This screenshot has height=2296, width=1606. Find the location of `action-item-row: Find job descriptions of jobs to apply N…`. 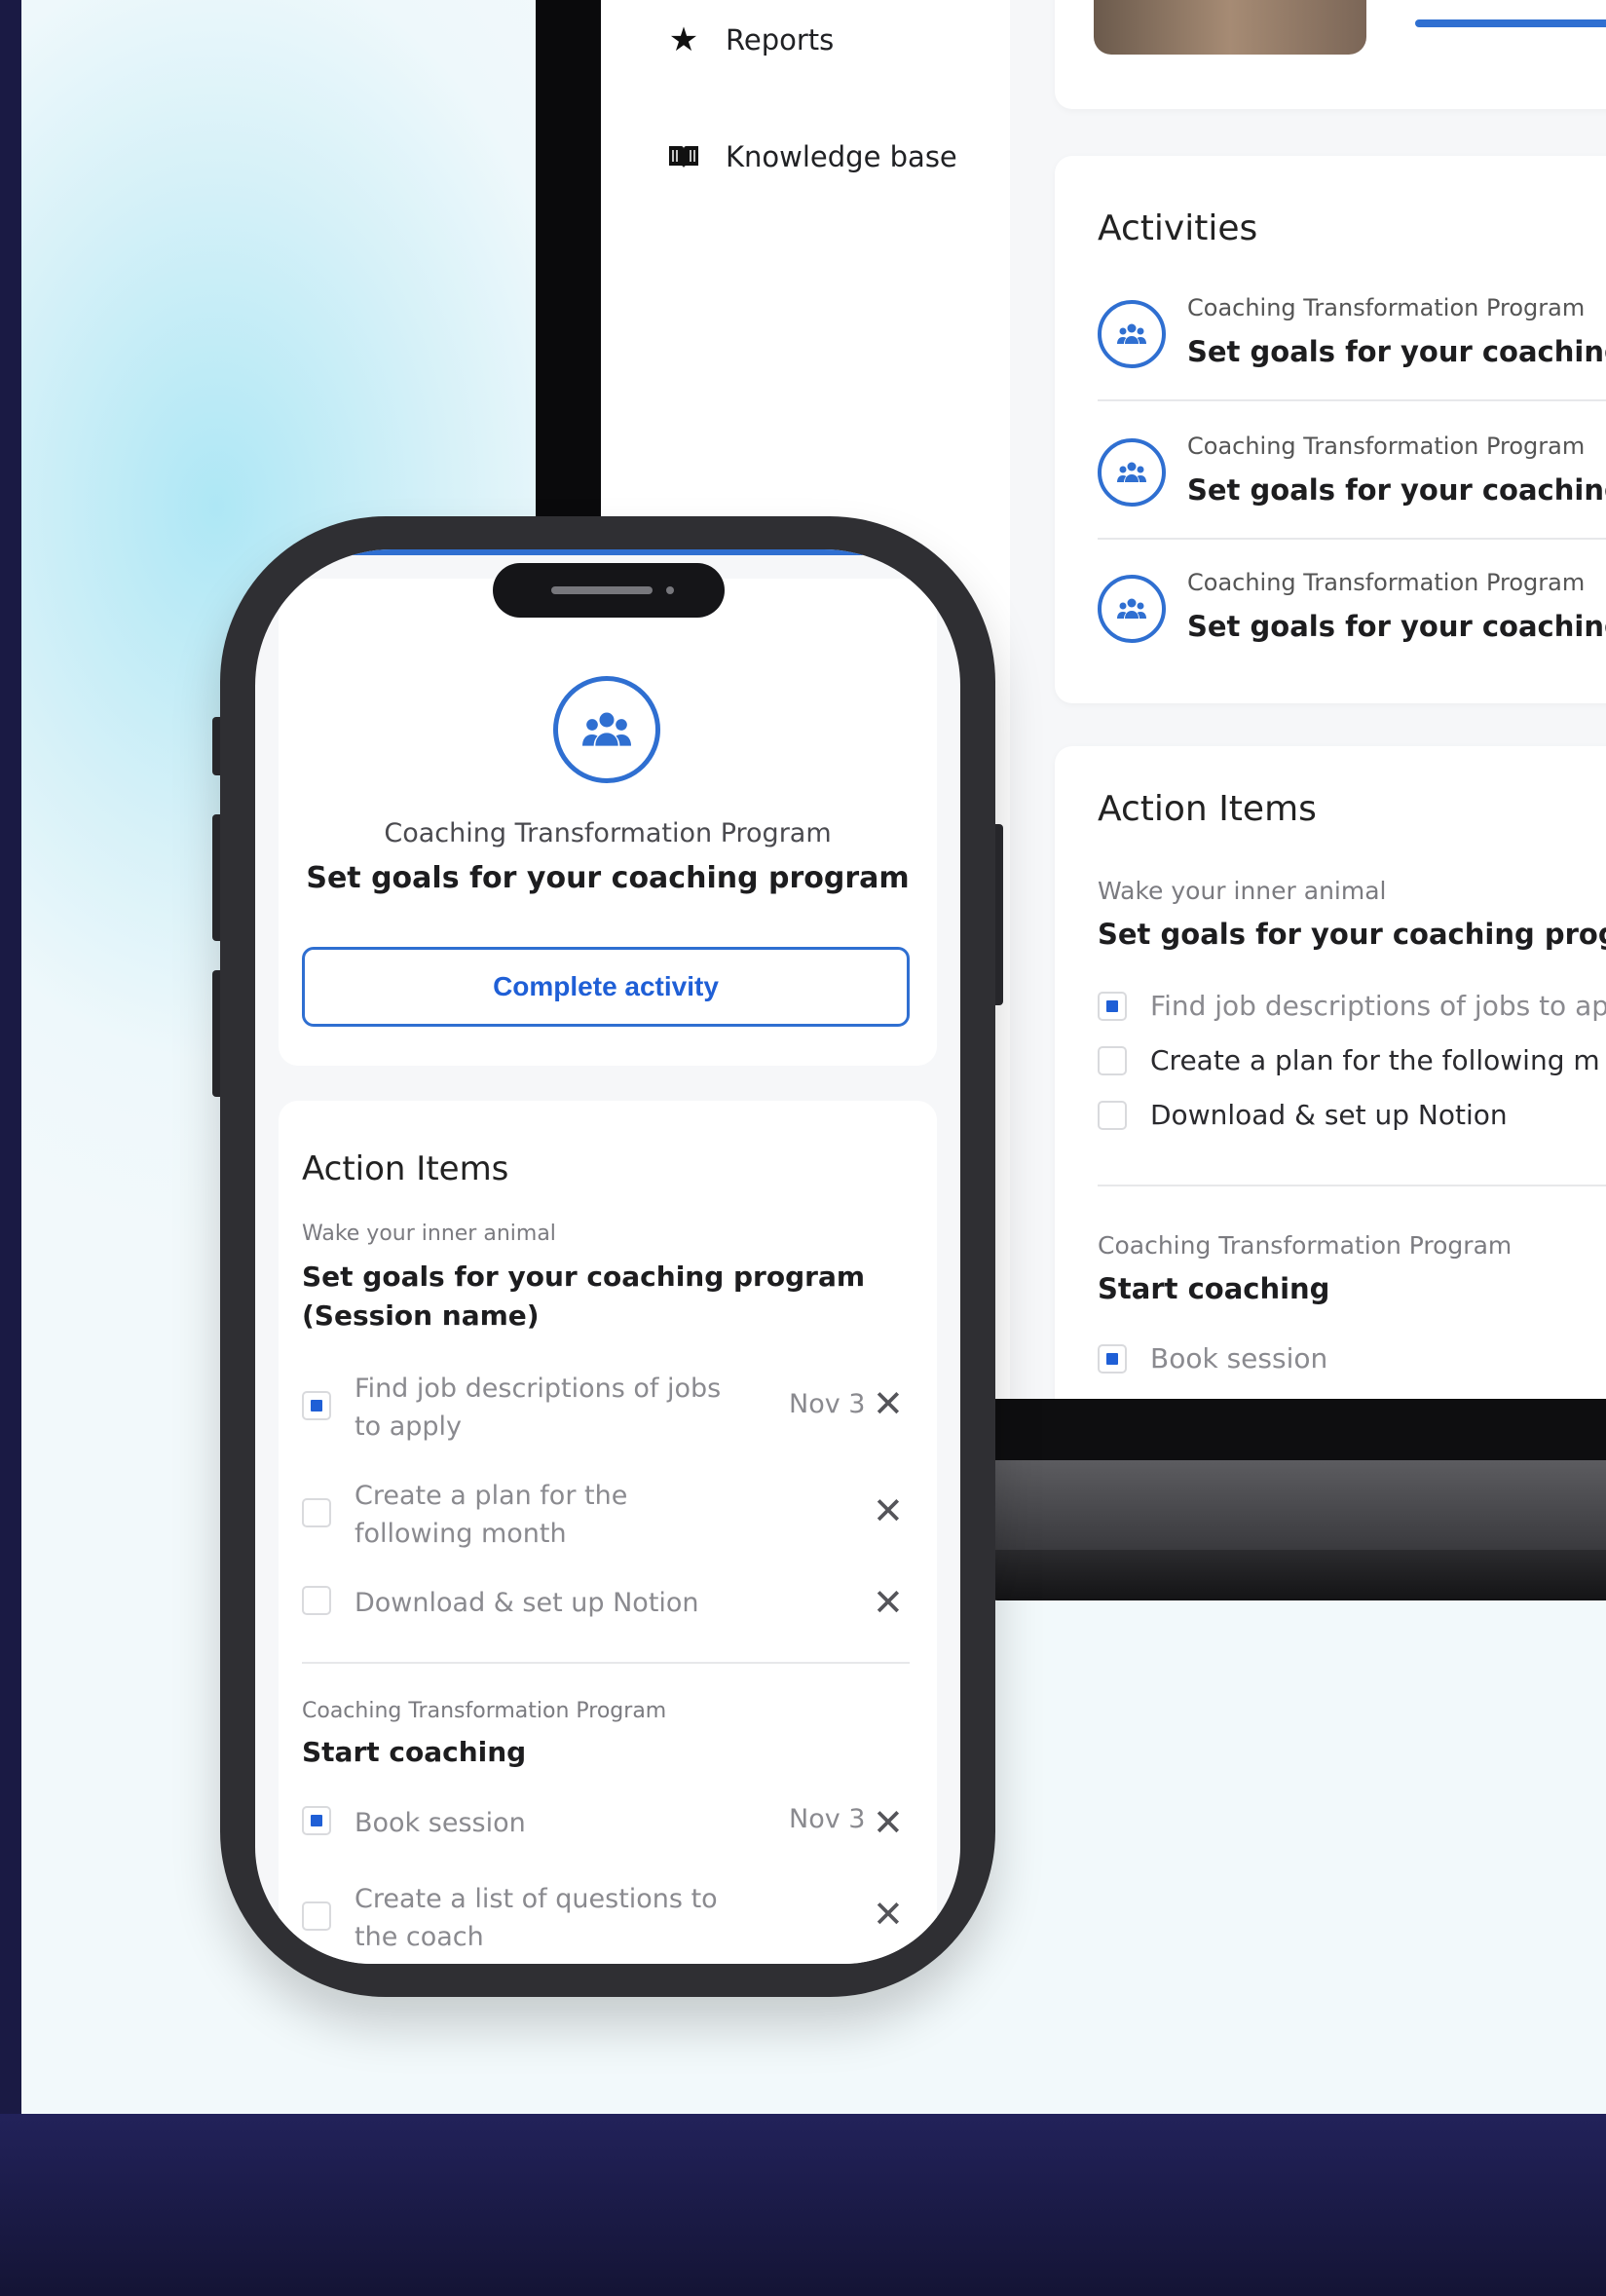

action-item-row: Find job descriptions of jobs to apply N… is located at coordinates (609, 1409).